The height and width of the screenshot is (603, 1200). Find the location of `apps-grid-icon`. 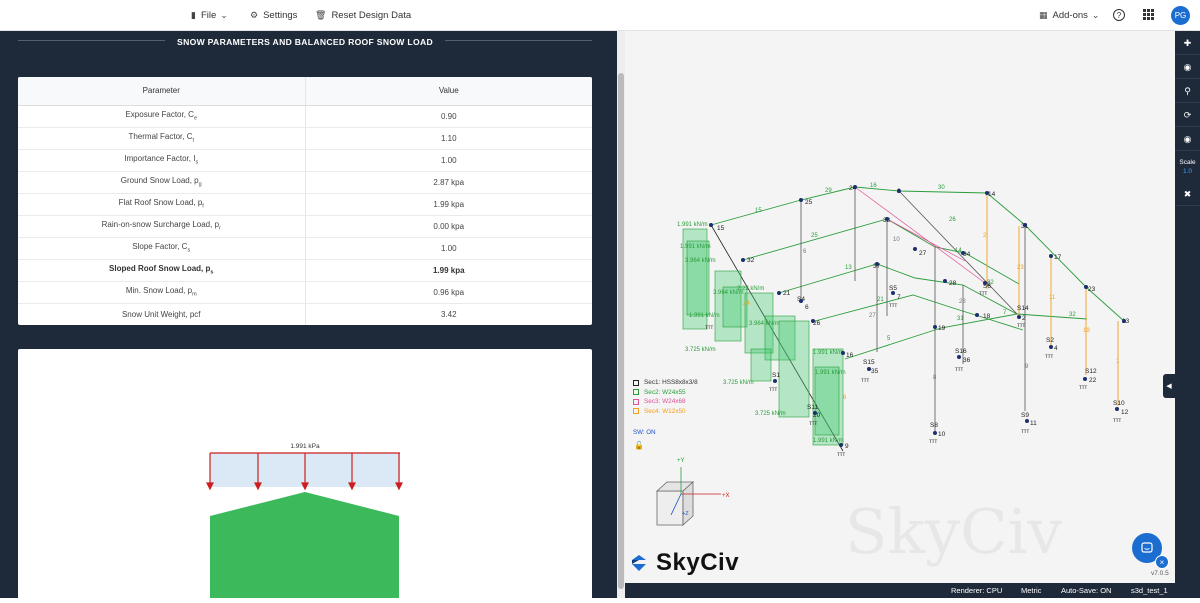

apps-grid-icon is located at coordinates (1148, 14).